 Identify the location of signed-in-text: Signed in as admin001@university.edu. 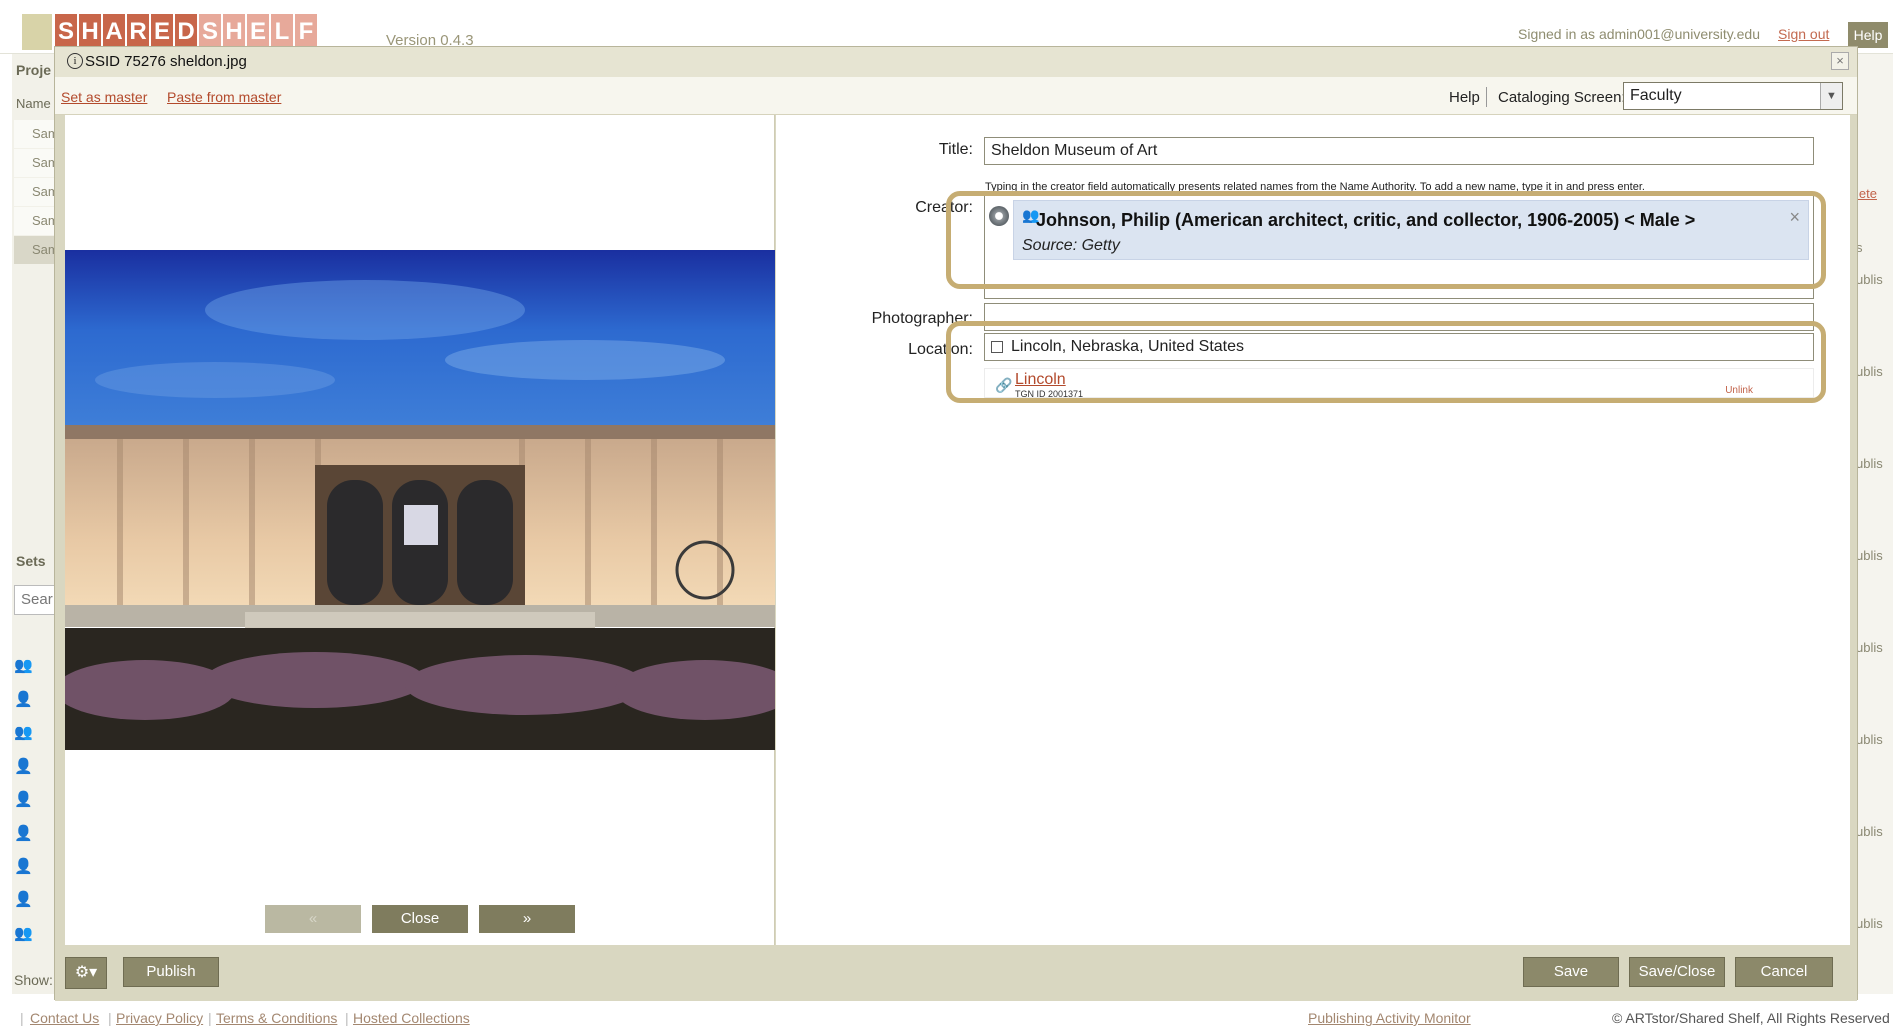
(1639, 34).